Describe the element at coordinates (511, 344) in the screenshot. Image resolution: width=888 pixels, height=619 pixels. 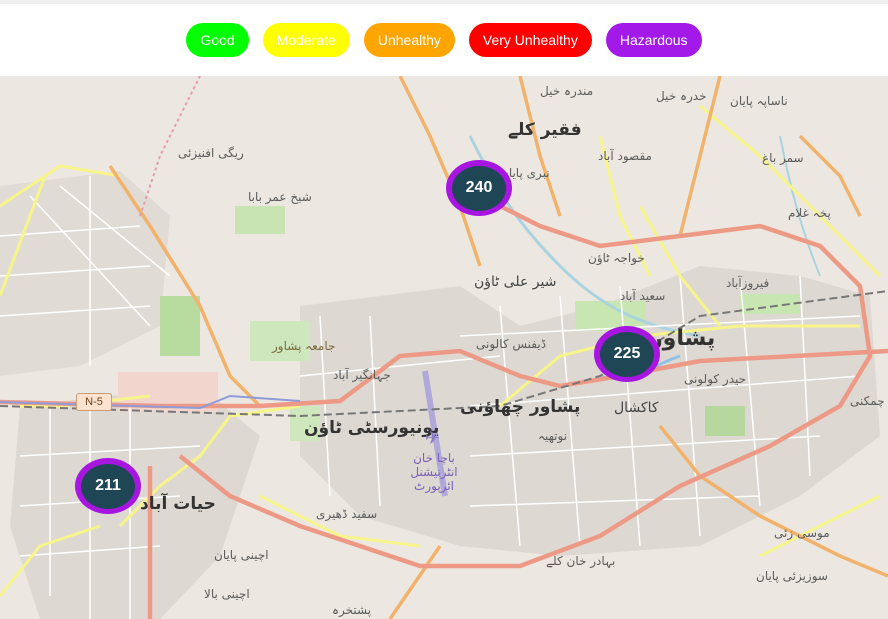
I see `map-label-defence-colony: ڈیفنس کالونی` at that location.